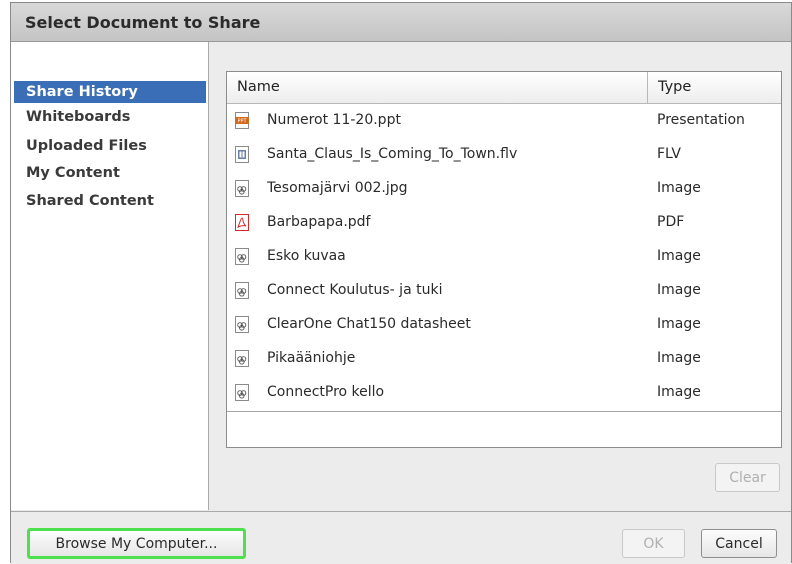 Image resolution: width=792 pixels, height=564 pixels. Describe the element at coordinates (701, 120) in the screenshot. I see `file-type: Presentation` at that location.